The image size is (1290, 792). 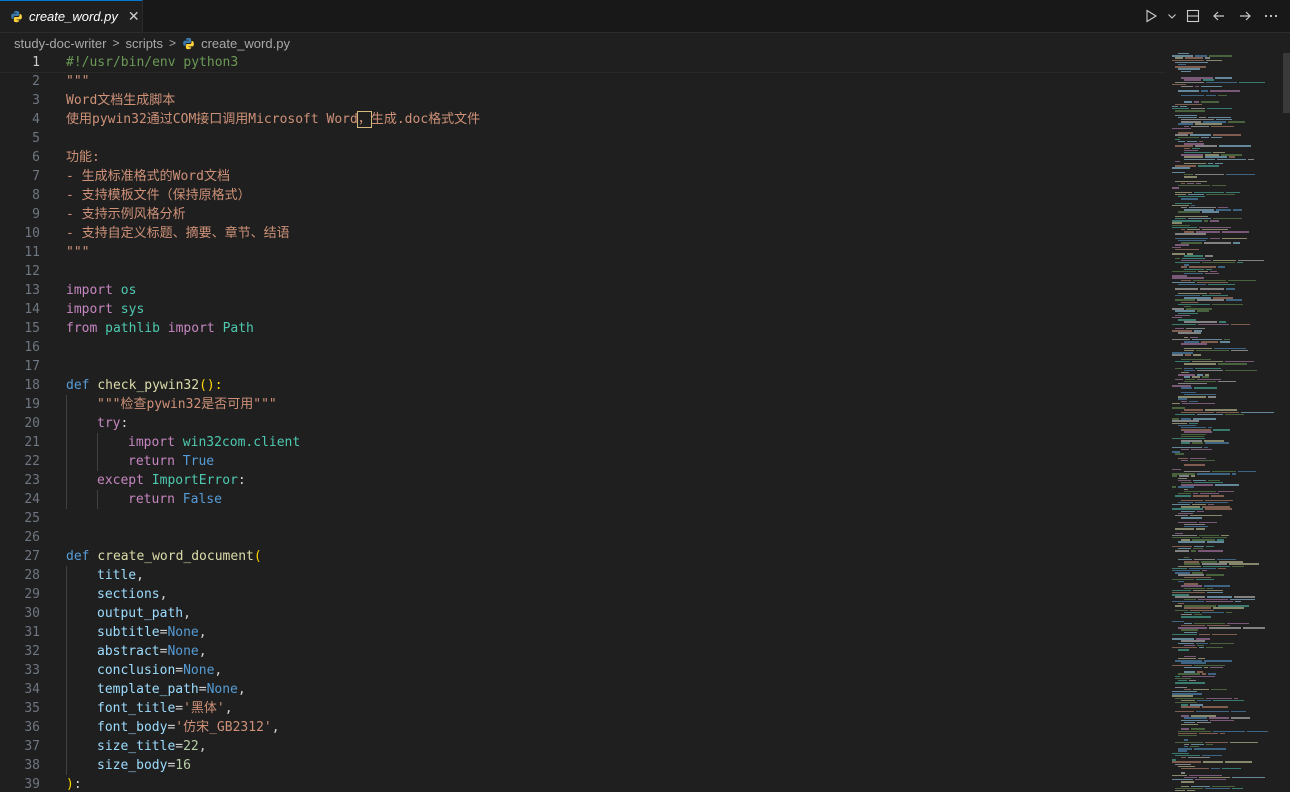 What do you see at coordinates (245, 43) in the screenshot?
I see `breadcrumb-file: create_word.py` at bounding box center [245, 43].